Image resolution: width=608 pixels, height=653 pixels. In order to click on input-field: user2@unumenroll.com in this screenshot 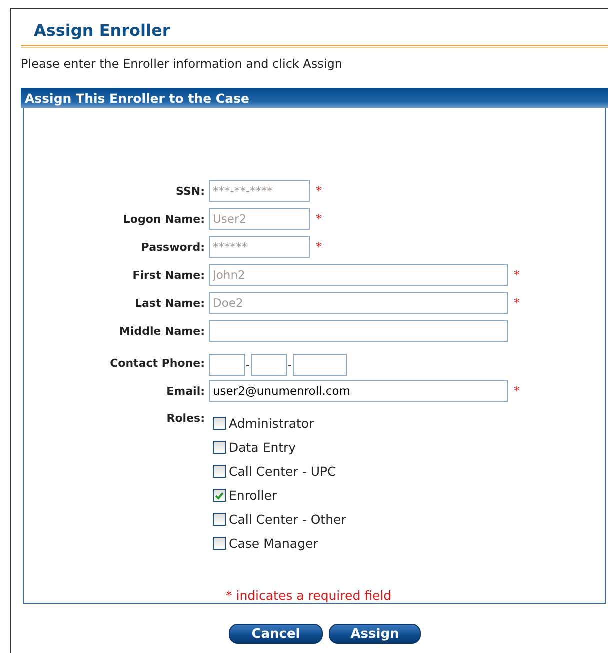, I will do `click(358, 391)`.